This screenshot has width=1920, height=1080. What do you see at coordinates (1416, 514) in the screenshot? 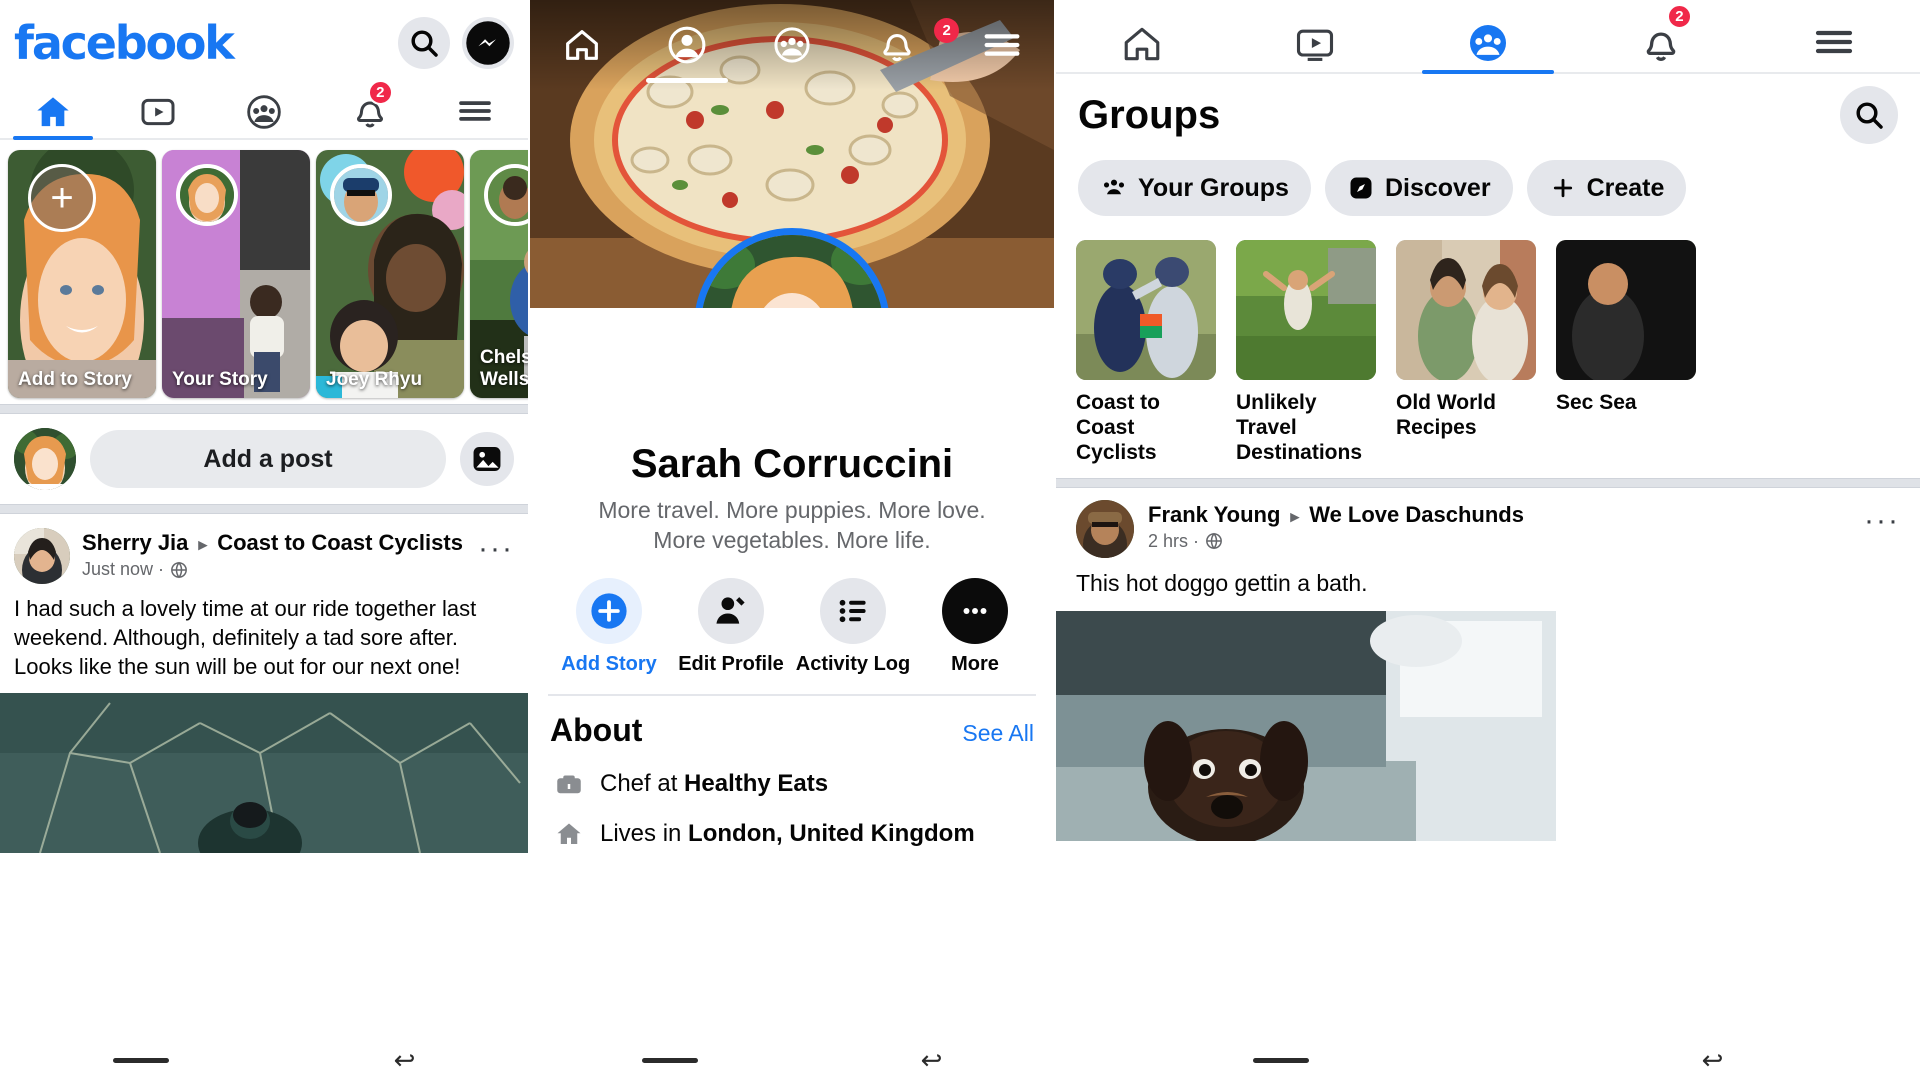
I see `post-group-name: We Love Daschunds` at bounding box center [1416, 514].